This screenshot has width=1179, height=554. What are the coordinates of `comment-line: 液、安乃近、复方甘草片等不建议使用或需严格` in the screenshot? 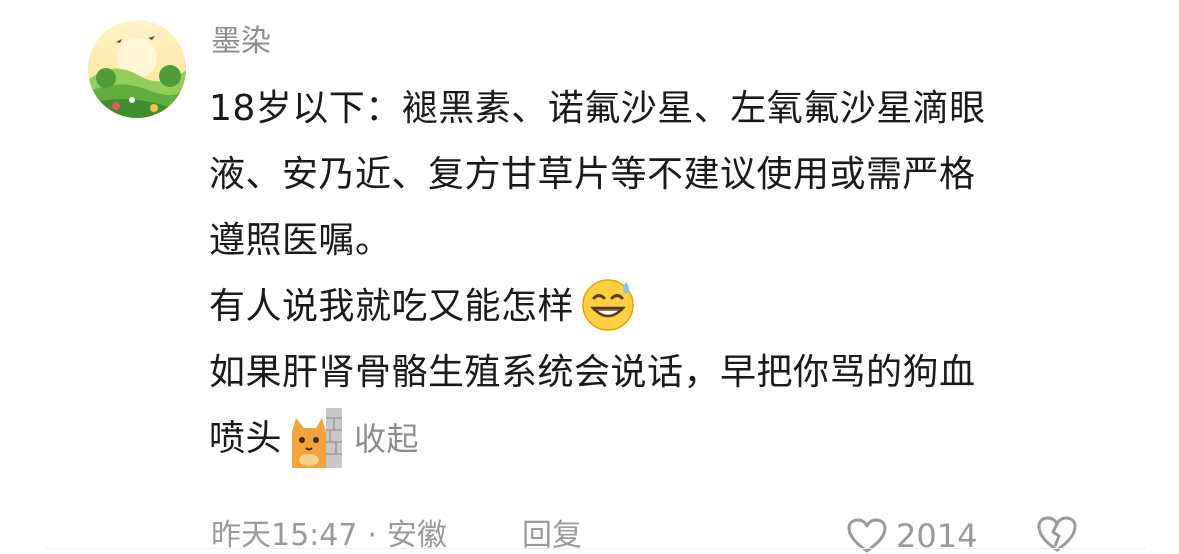 It's located at (592, 174).